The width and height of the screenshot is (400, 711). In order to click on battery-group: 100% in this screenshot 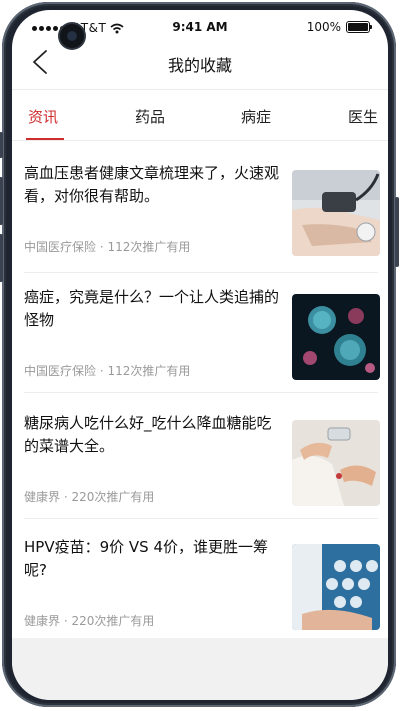, I will do `click(339, 27)`.